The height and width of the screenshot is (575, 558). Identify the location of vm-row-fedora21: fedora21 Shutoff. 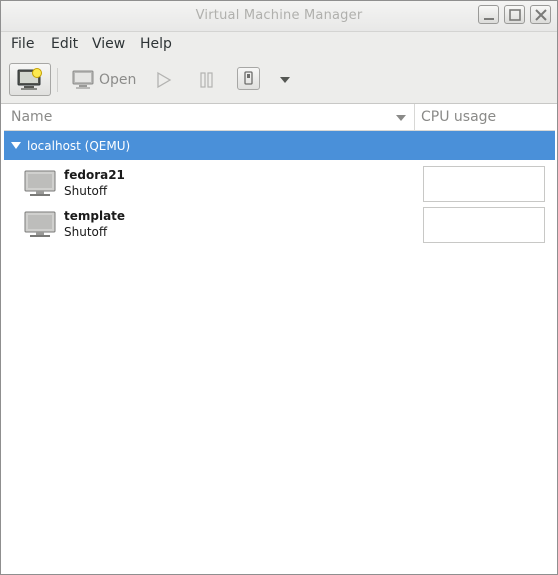
(279, 183).